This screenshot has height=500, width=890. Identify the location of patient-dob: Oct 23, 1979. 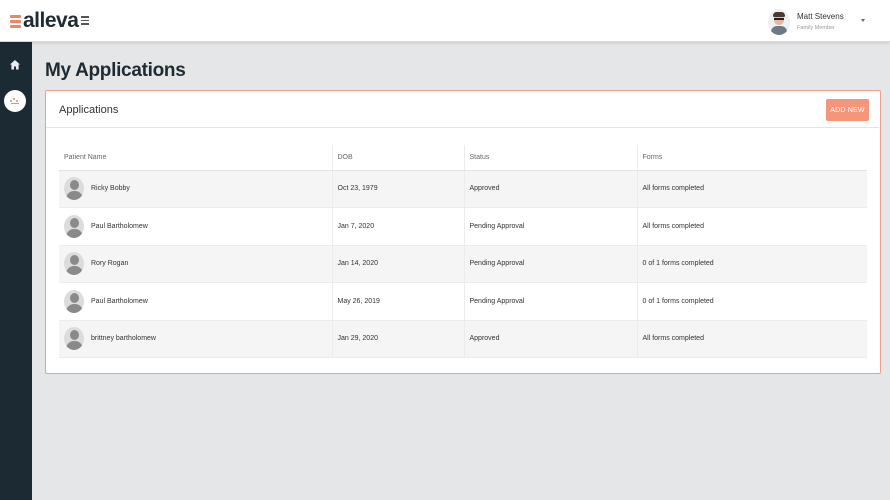
(397, 189).